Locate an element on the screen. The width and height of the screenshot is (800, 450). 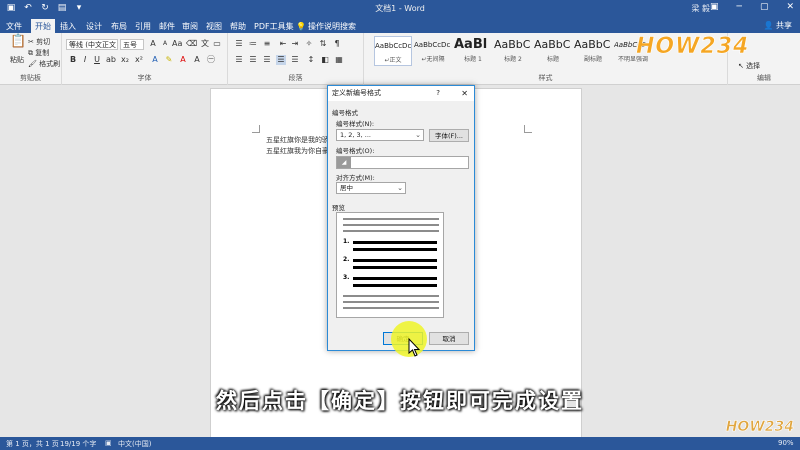
sort-icon: ⇅ is located at coordinates (323, 44).